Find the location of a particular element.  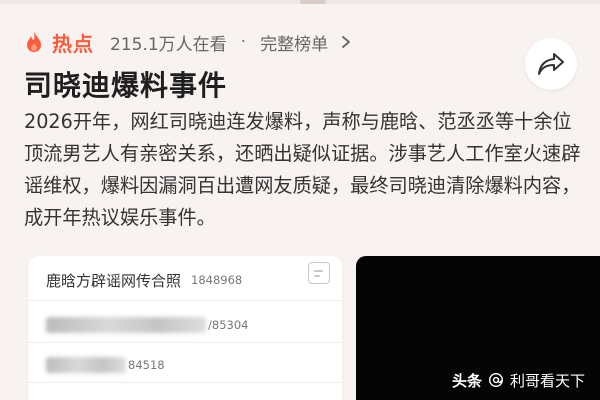

top-edge is located at coordinates (300, 2).